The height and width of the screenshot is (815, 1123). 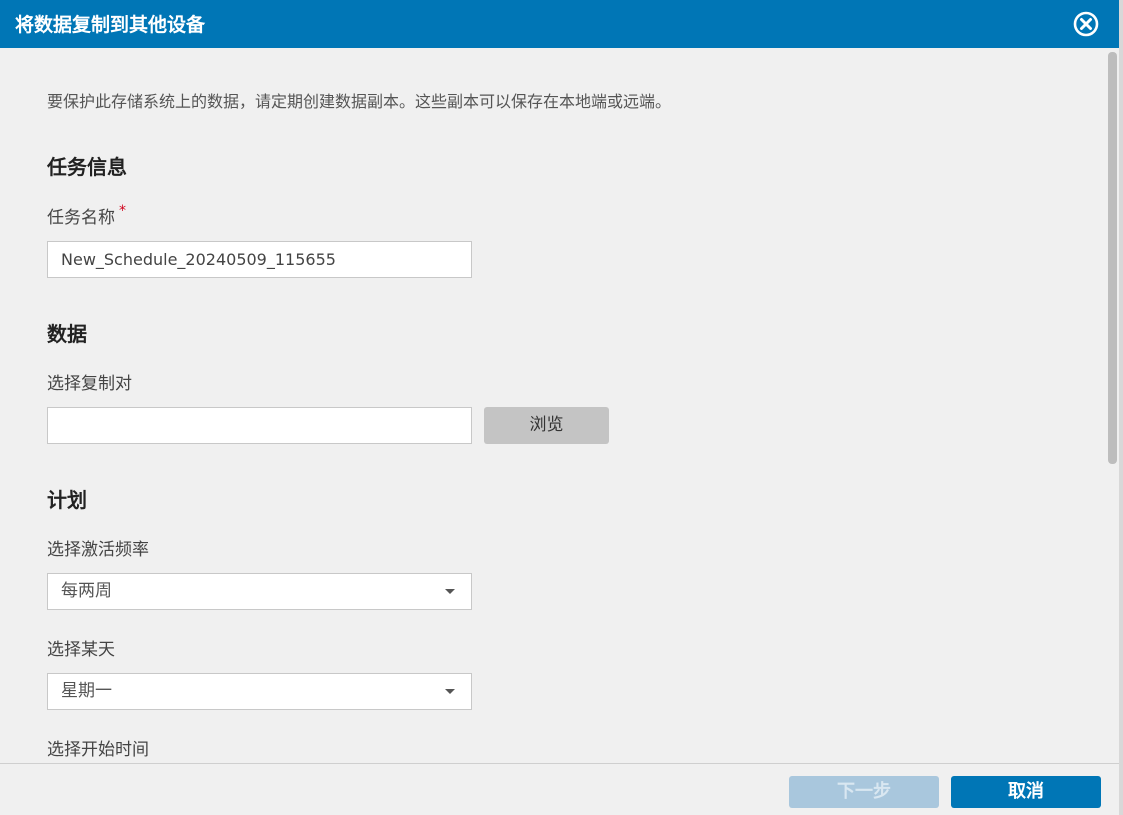 I want to click on frequency-select: 每两周, so click(x=259, y=591).